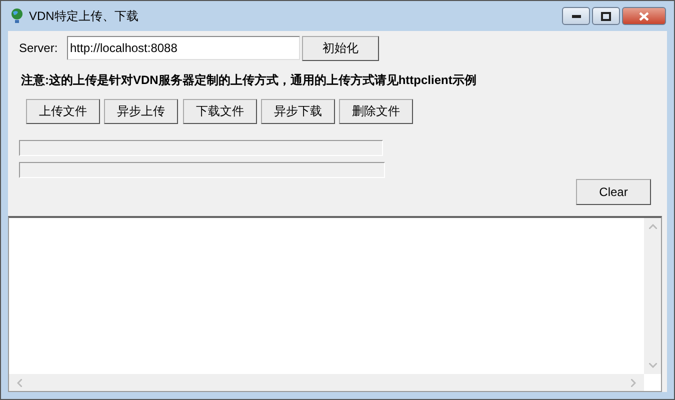 The image size is (675, 400). What do you see at coordinates (17, 16) in the screenshot?
I see `globe-icon` at bounding box center [17, 16].